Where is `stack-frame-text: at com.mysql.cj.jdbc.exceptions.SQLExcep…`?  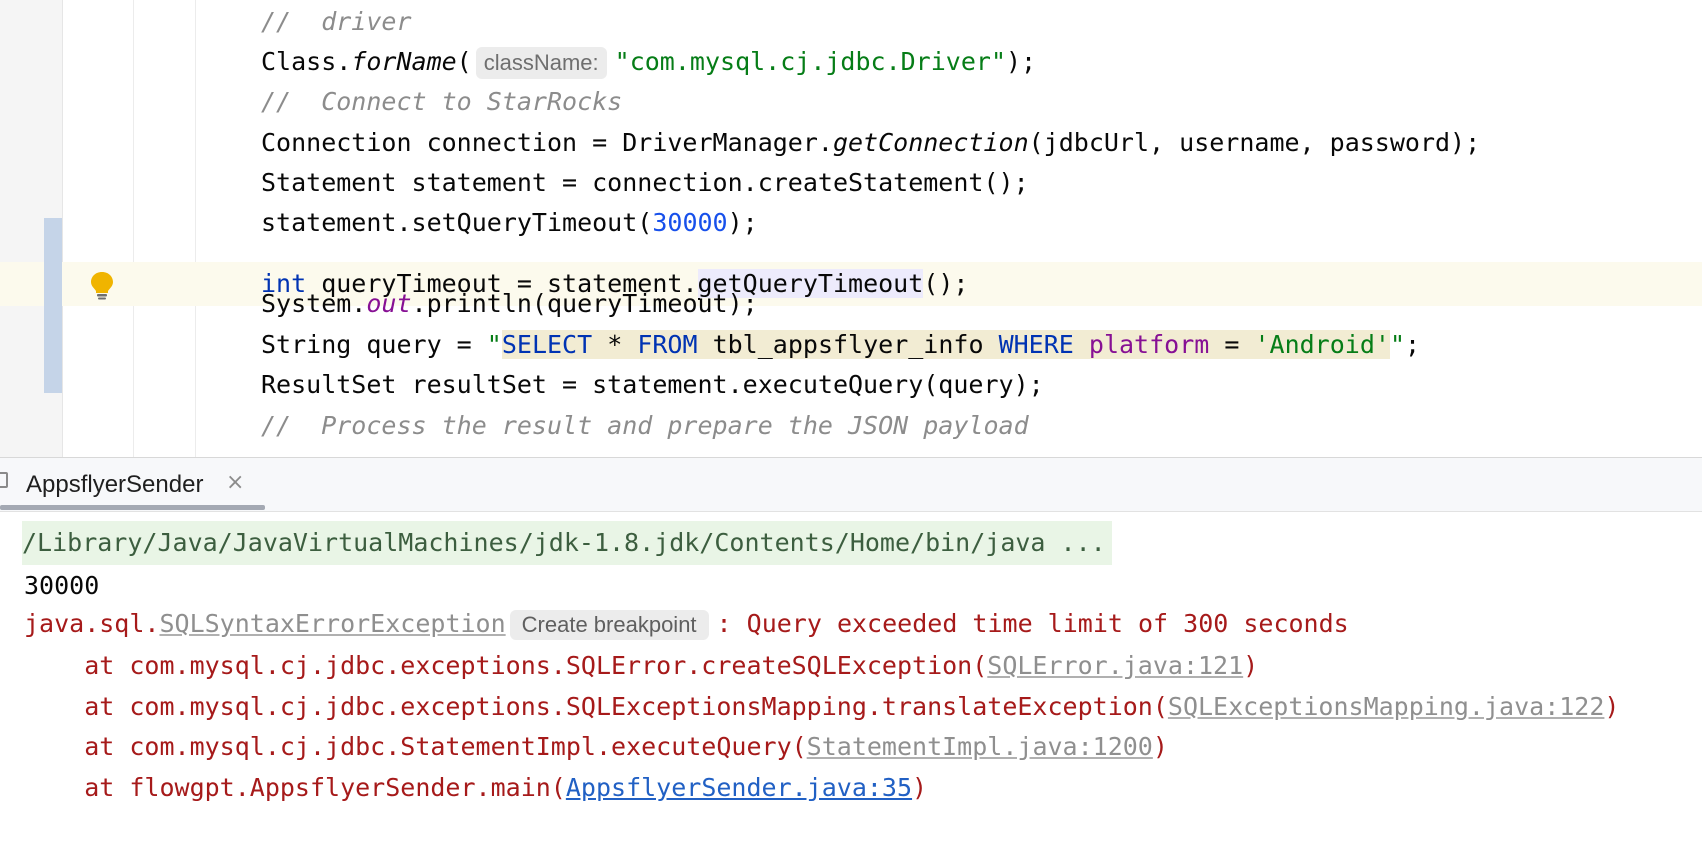 stack-frame-text: at com.mysql.cj.jdbc.exceptions.SQLExcep… is located at coordinates (596, 706).